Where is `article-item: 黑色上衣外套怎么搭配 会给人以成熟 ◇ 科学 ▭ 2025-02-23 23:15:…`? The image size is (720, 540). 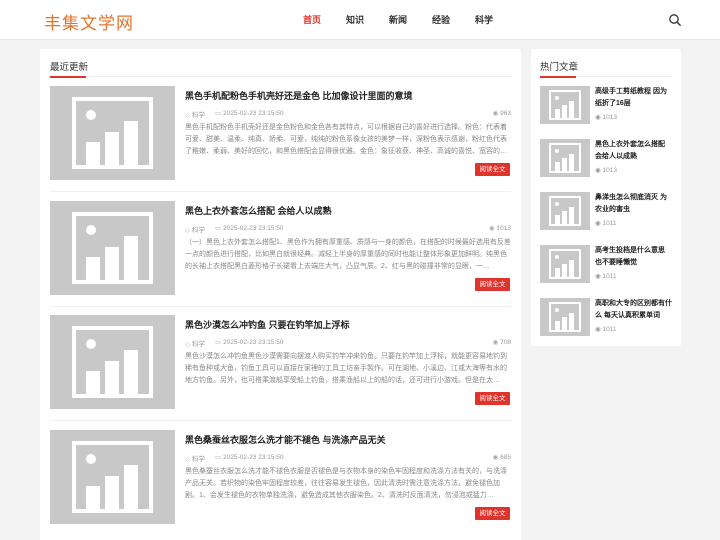 article-item: 黑色上衣外套怎么搭配 会给人以成熟 ◇ 科学 ▭ 2025-02-23 23:15:… is located at coordinates (280, 251).